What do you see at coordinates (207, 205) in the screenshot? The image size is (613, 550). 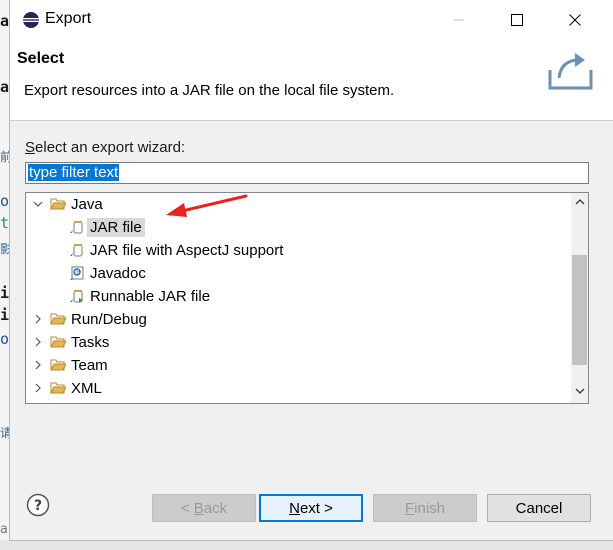 I see `annotation-arrow-icon` at bounding box center [207, 205].